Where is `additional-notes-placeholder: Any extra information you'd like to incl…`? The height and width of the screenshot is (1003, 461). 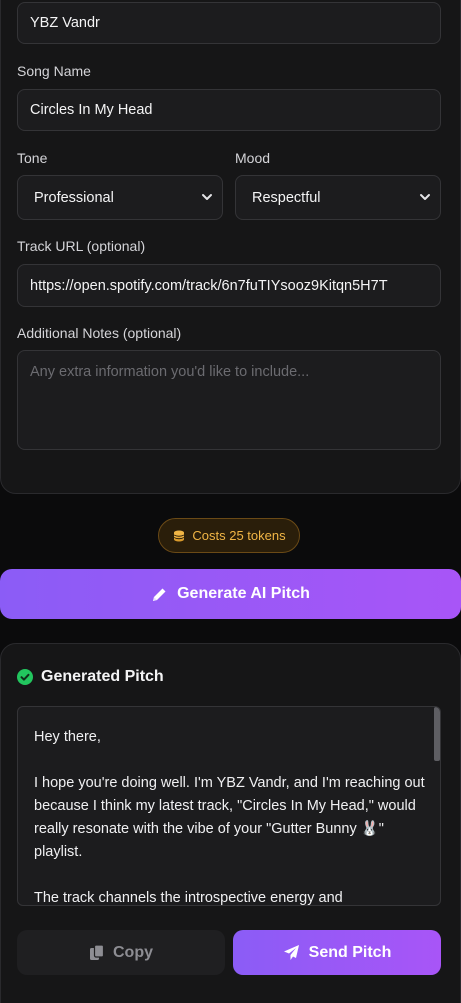 additional-notes-placeholder: Any extra information you'd like to incl… is located at coordinates (170, 372).